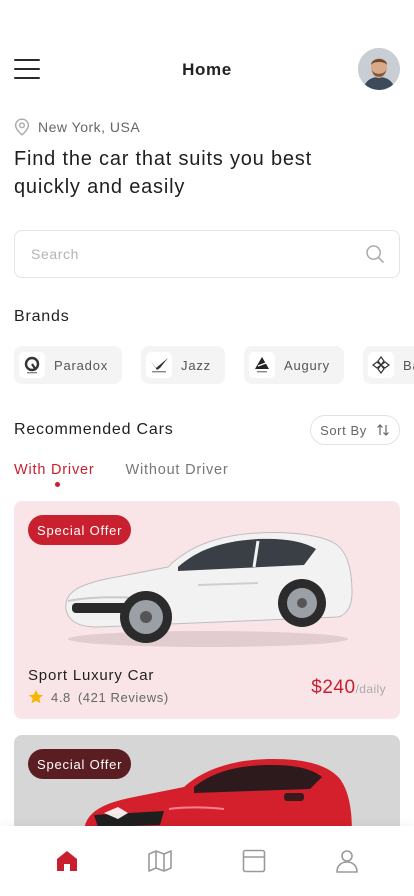  Describe the element at coordinates (121, 474) in the screenshot. I see `driver-tabs: With Driver Without Driver` at that location.